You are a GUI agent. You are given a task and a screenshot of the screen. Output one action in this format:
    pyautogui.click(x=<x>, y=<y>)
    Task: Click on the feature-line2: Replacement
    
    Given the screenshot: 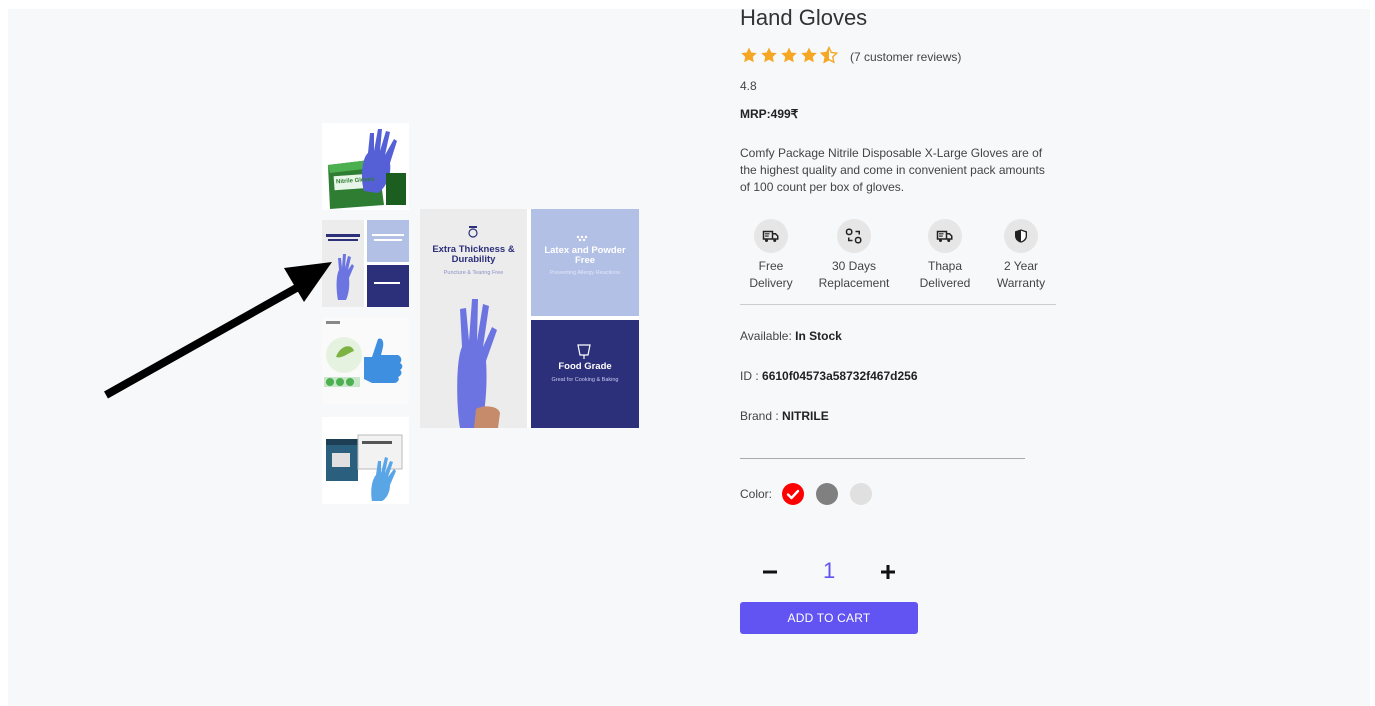 What is the action you would take?
    pyautogui.click(x=854, y=283)
    